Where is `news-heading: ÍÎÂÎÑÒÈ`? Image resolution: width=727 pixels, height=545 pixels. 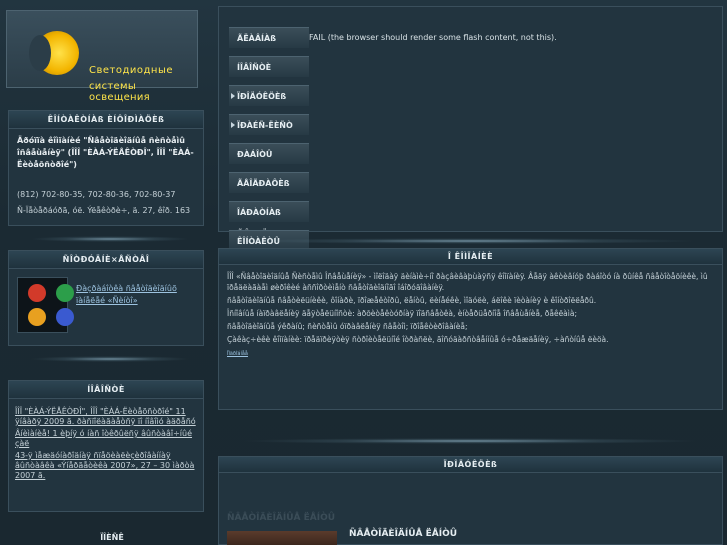
news-heading: ÍÎÂÎÑÒÈ is located at coordinates (106, 390).